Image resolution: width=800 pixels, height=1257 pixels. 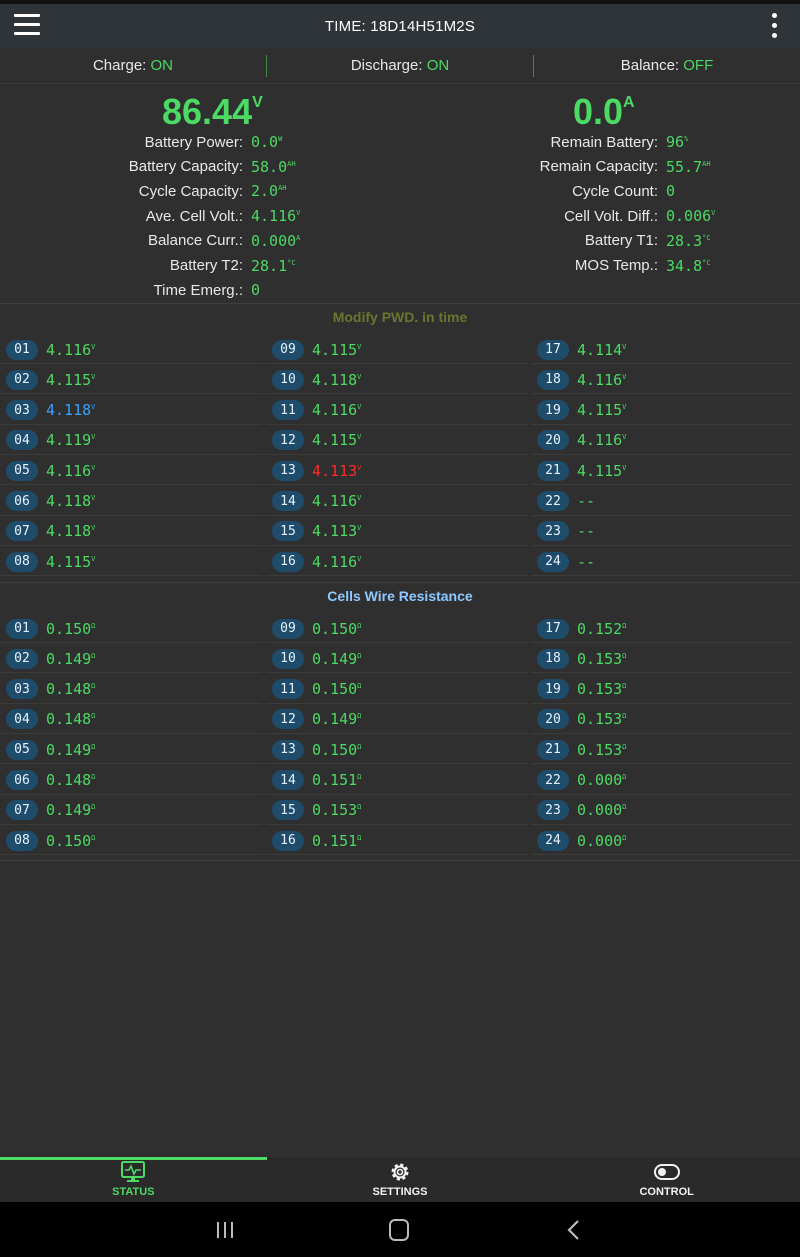 What do you see at coordinates (662, 659) in the screenshot?
I see `cell-resistance-item: 18 0.153Ω` at bounding box center [662, 659].